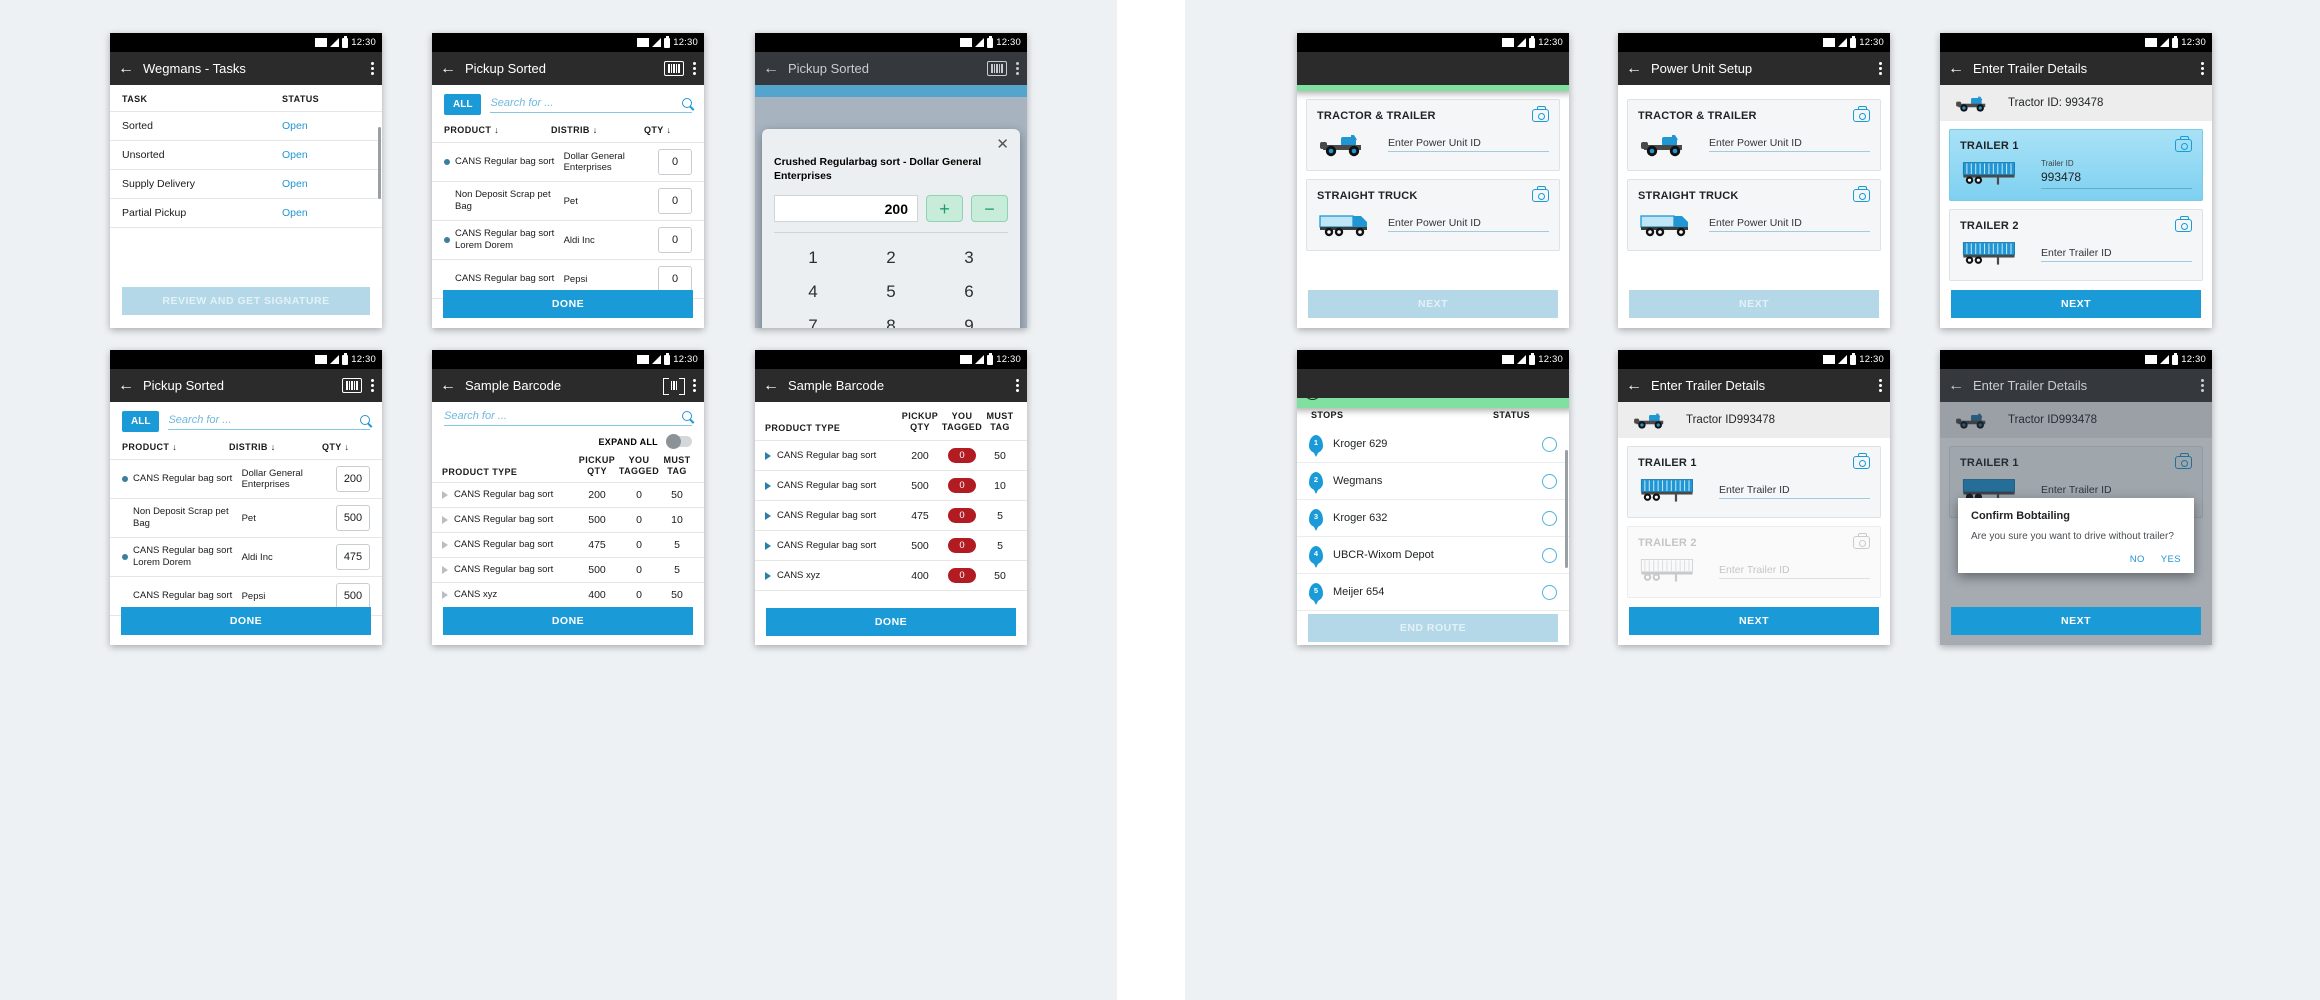 The width and height of the screenshot is (2320, 1000). Describe the element at coordinates (813, 292) in the screenshot. I see `key-4: 4` at that location.